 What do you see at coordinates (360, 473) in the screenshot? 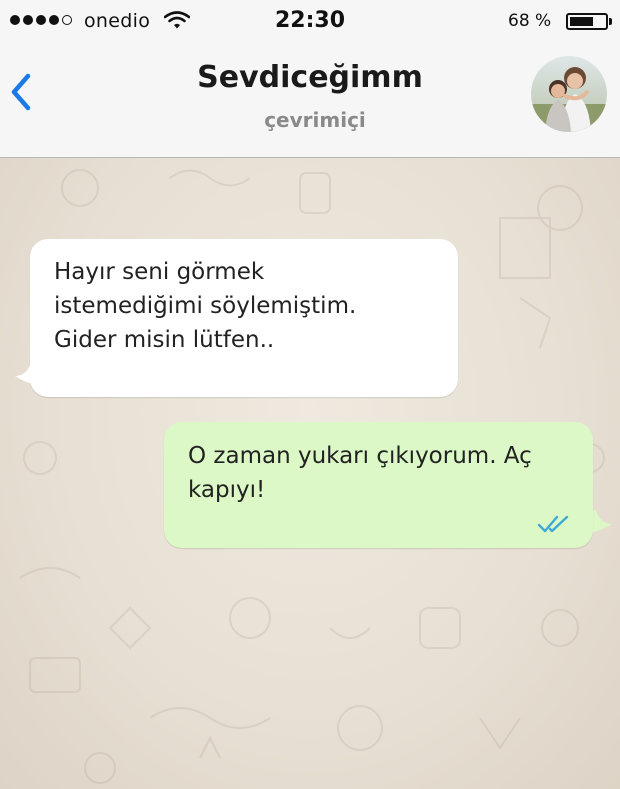
I see `message-text: O zaman yukarı çıkıyorum. Aç kapıyı!` at bounding box center [360, 473].